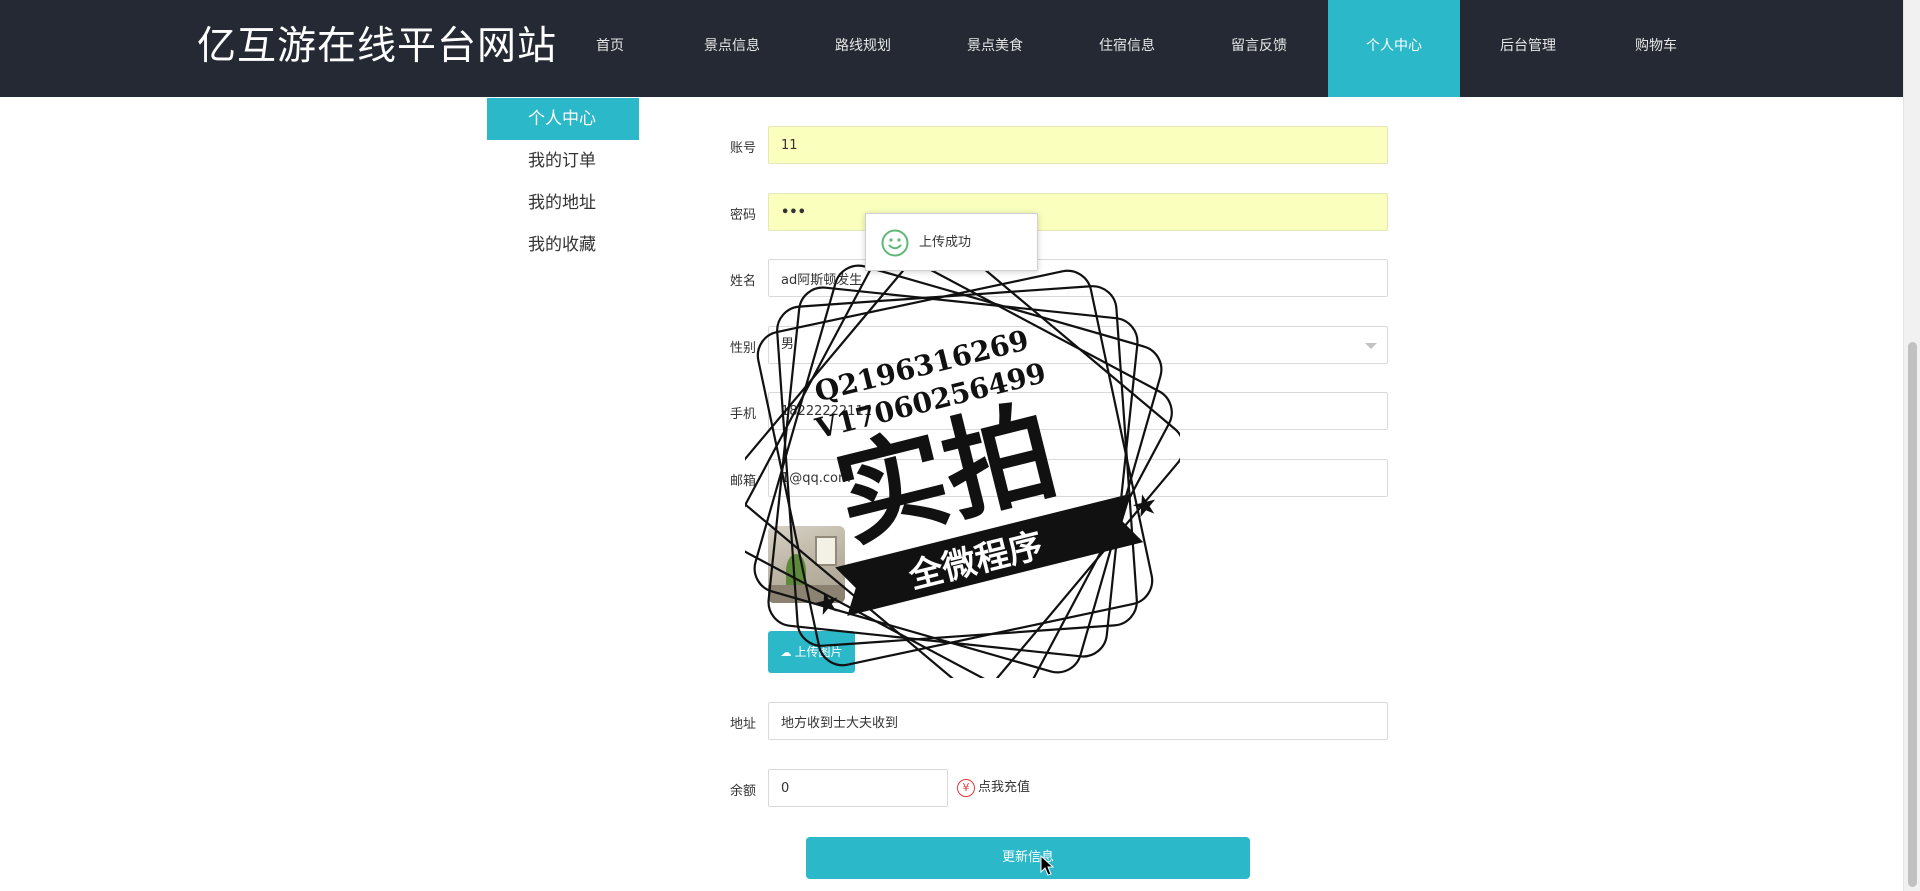  I want to click on user-sidebar: 个人中心 我的订单 我的地址 我的收藏, so click(563, 182).